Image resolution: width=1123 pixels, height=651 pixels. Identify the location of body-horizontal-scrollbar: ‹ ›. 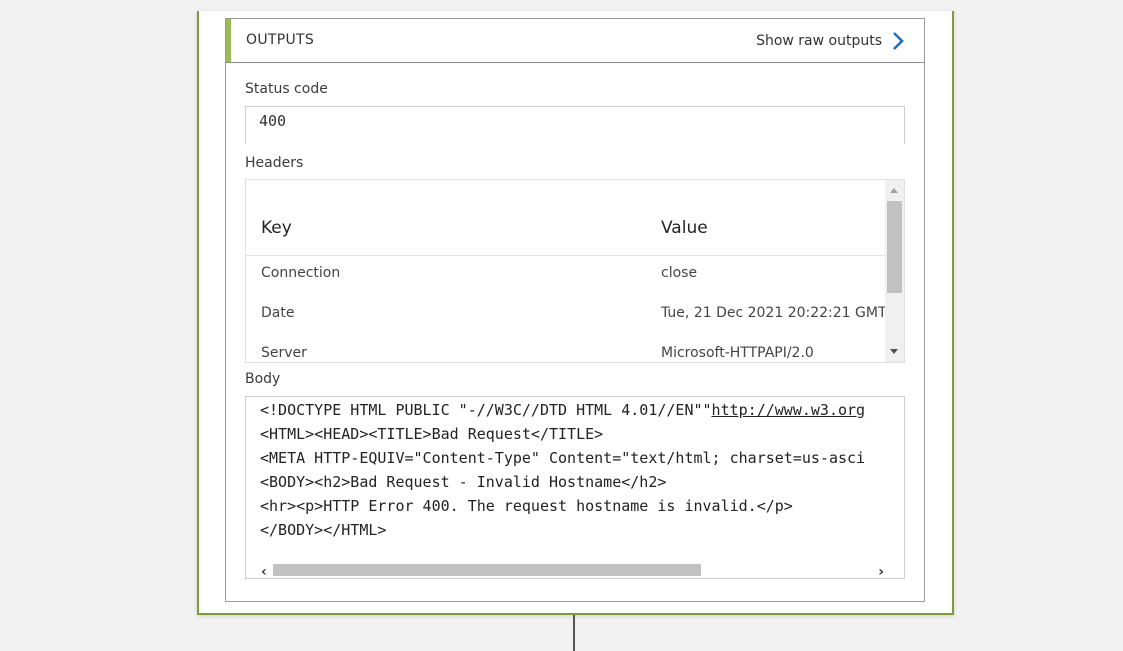
(575, 569).